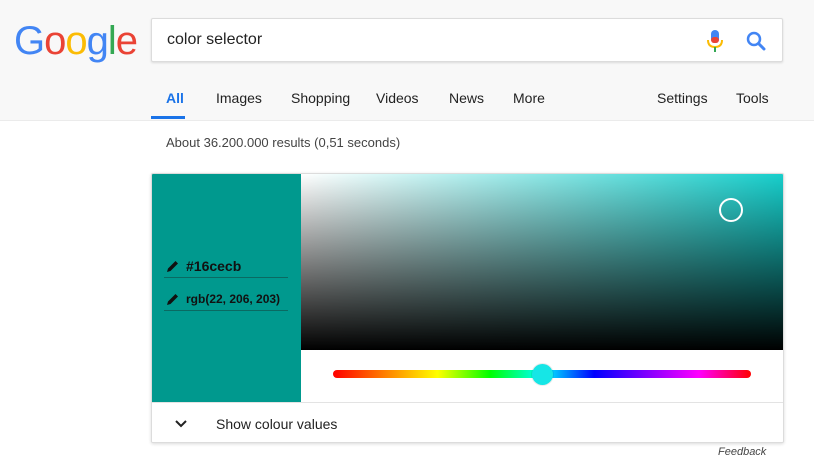 The image size is (814, 470). I want to click on hex-value-field: #16cecb, so click(226, 266).